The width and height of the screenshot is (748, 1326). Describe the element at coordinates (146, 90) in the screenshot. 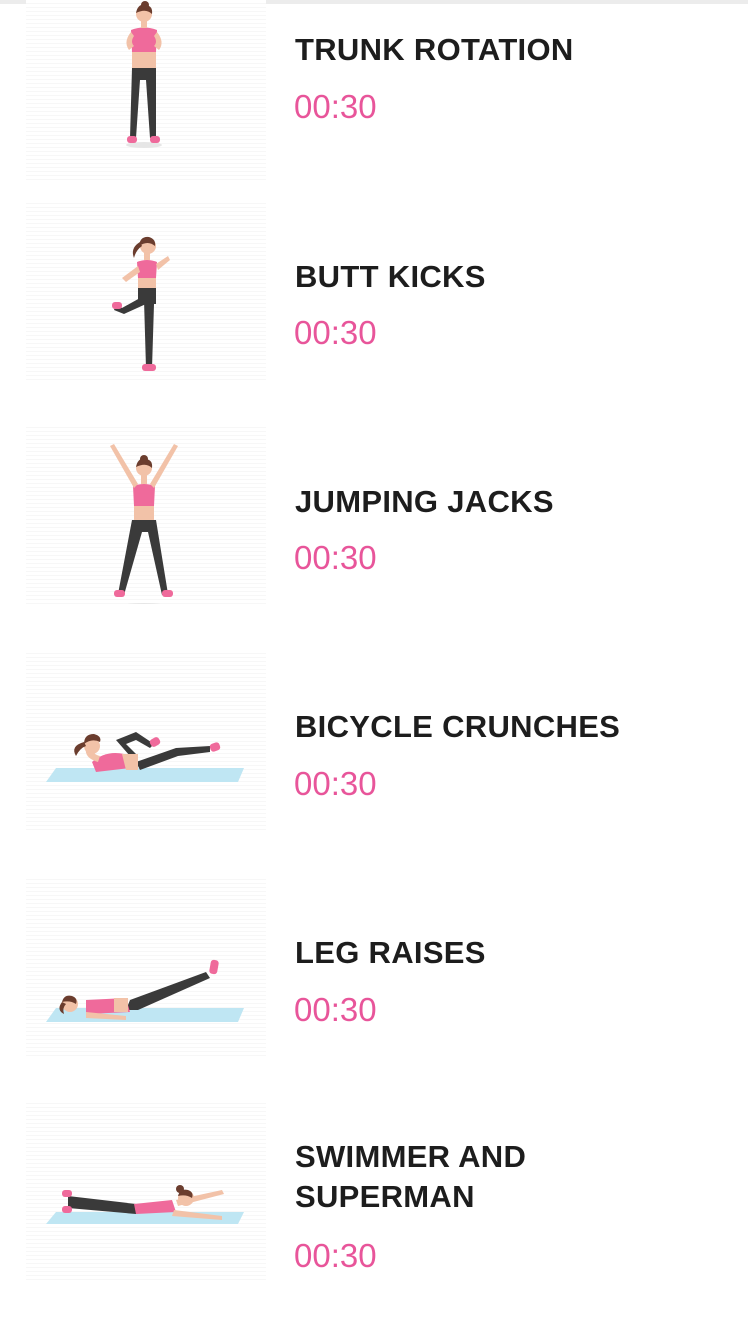

I see `standing-woman-icon` at that location.